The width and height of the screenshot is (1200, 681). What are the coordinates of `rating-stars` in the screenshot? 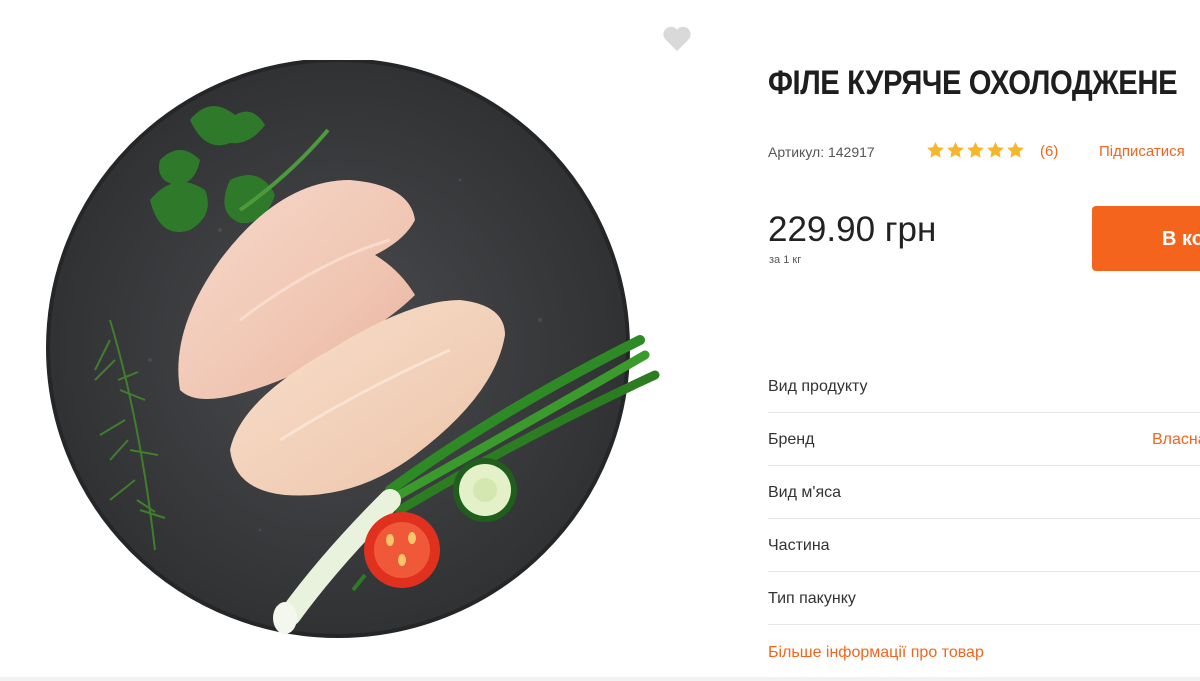 It's located at (975, 150).